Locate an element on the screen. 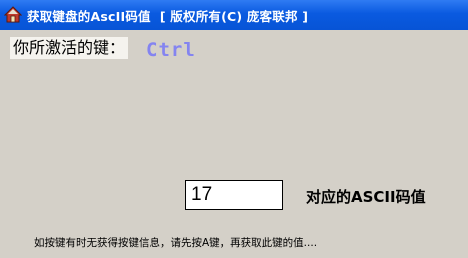 This screenshot has height=258, width=468. ascii-value-field is located at coordinates (234, 195).